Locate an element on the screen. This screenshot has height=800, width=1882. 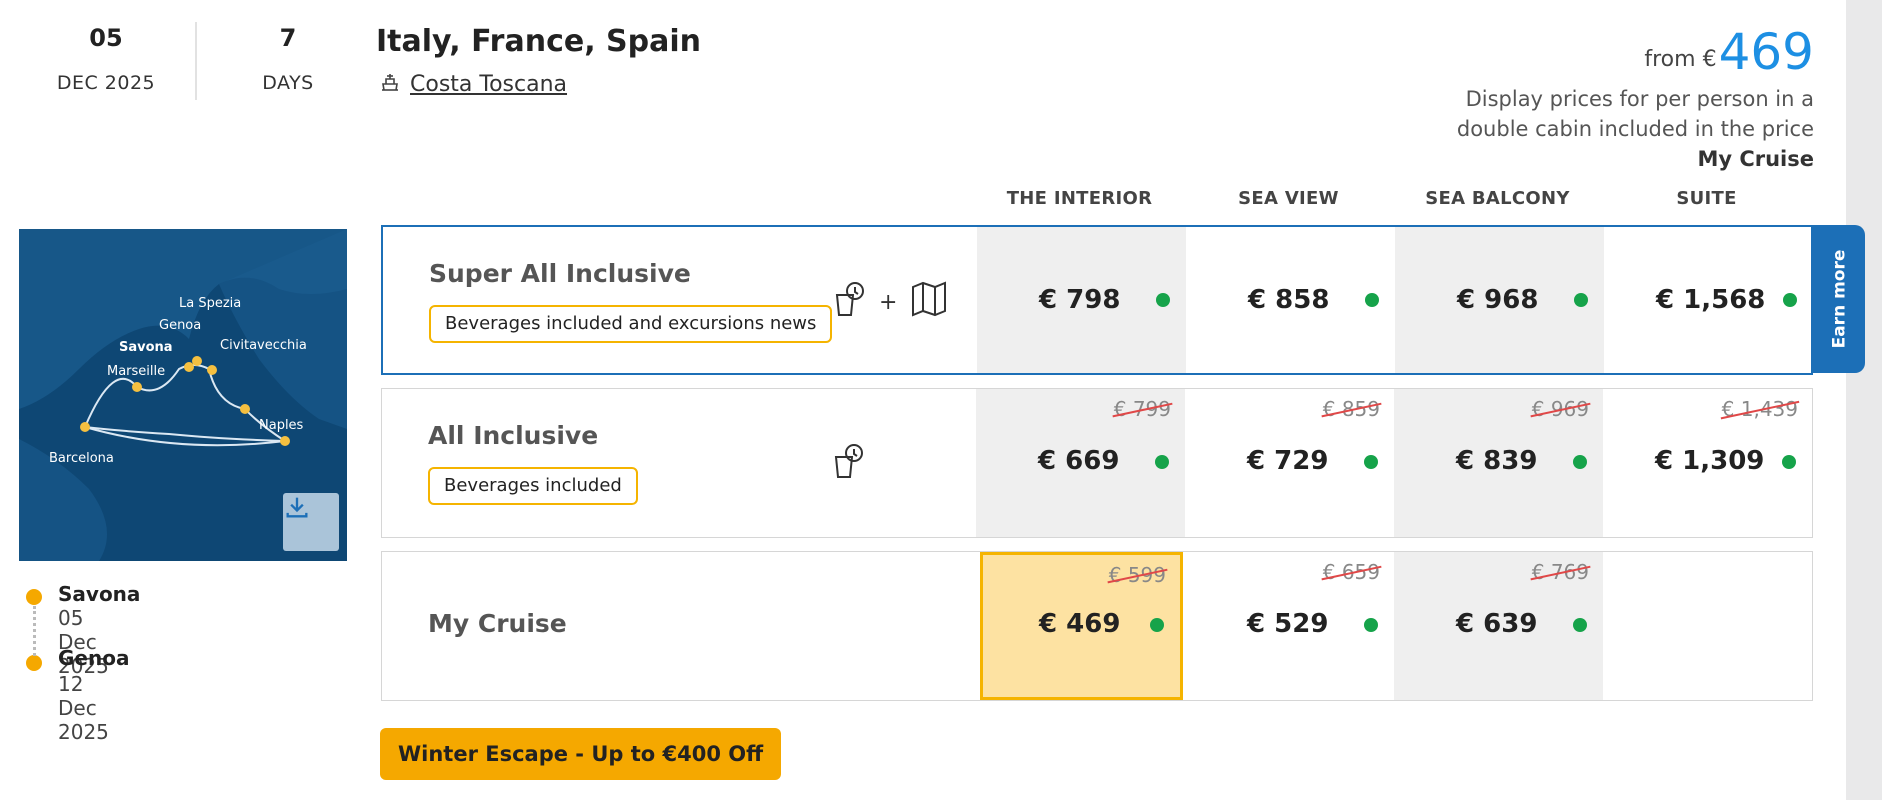
price-cell: € 659 € 529 is located at coordinates (1289, 626).